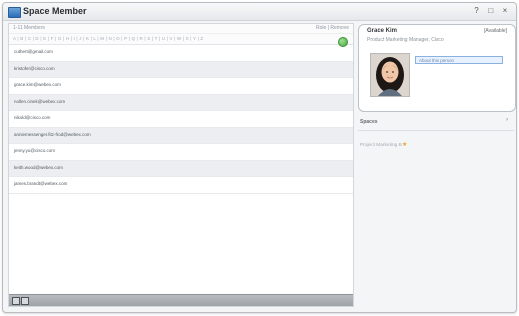 This screenshot has width=519, height=316. I want to click on member-email: cuthert@gmail.com, so click(33, 51).